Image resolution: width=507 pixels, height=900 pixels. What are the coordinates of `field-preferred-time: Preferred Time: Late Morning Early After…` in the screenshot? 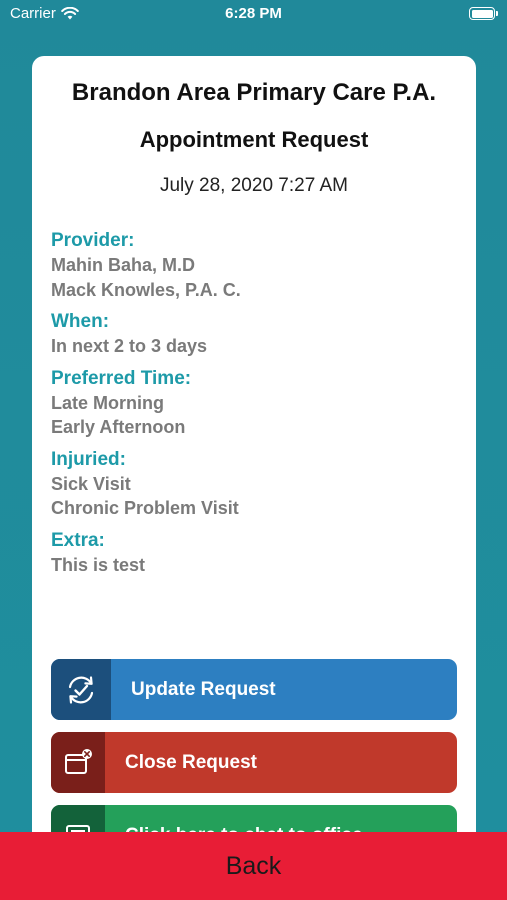 It's located at (263, 403).